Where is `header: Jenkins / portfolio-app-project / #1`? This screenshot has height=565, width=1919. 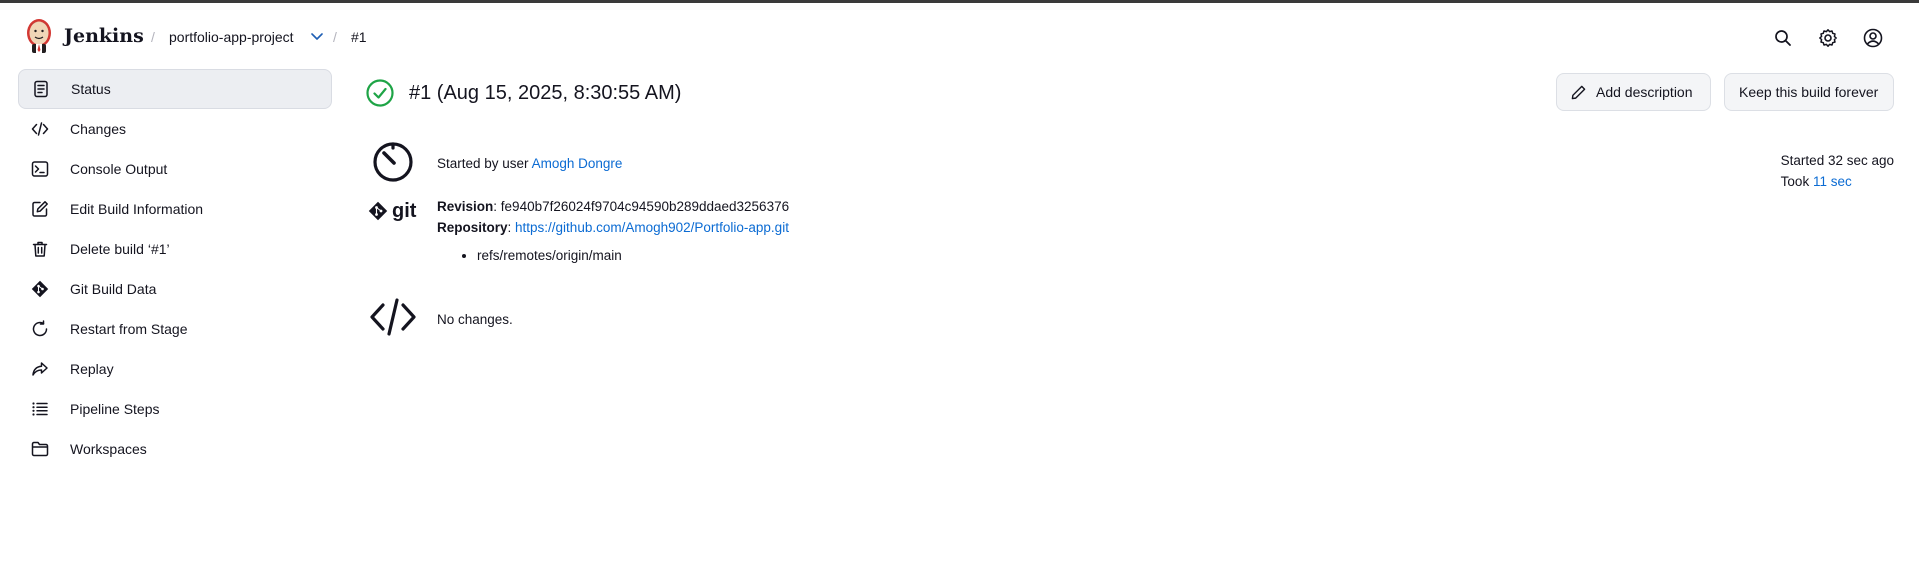
header: Jenkins / portfolio-app-project / #1 is located at coordinates (959, 36).